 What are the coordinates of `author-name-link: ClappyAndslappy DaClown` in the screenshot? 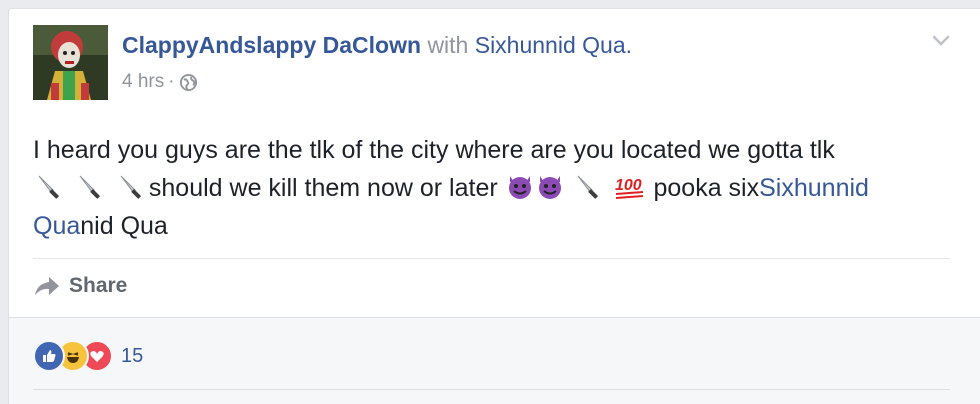 It's located at (271, 45).